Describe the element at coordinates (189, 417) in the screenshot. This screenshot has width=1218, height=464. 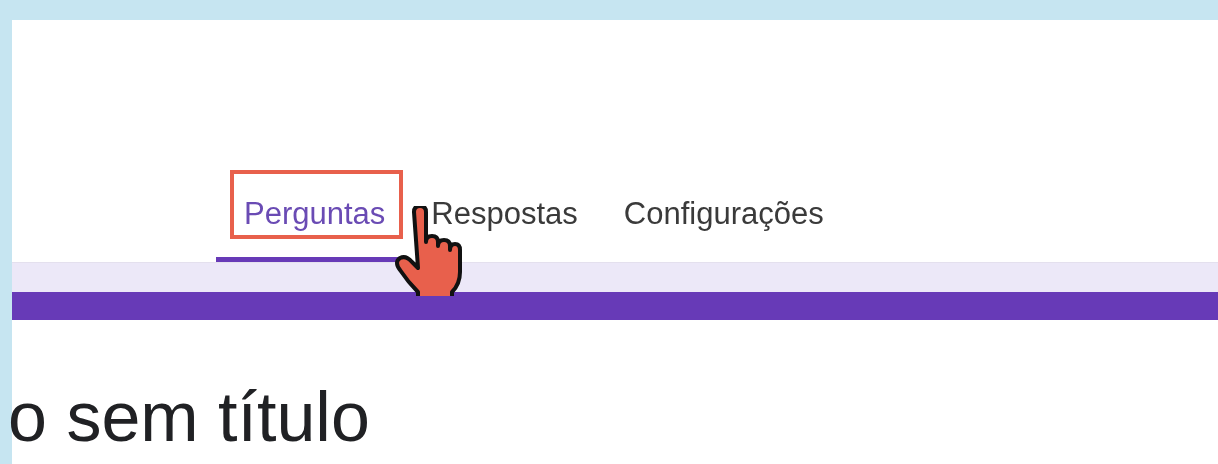
I see `form-title: o sem título` at that location.